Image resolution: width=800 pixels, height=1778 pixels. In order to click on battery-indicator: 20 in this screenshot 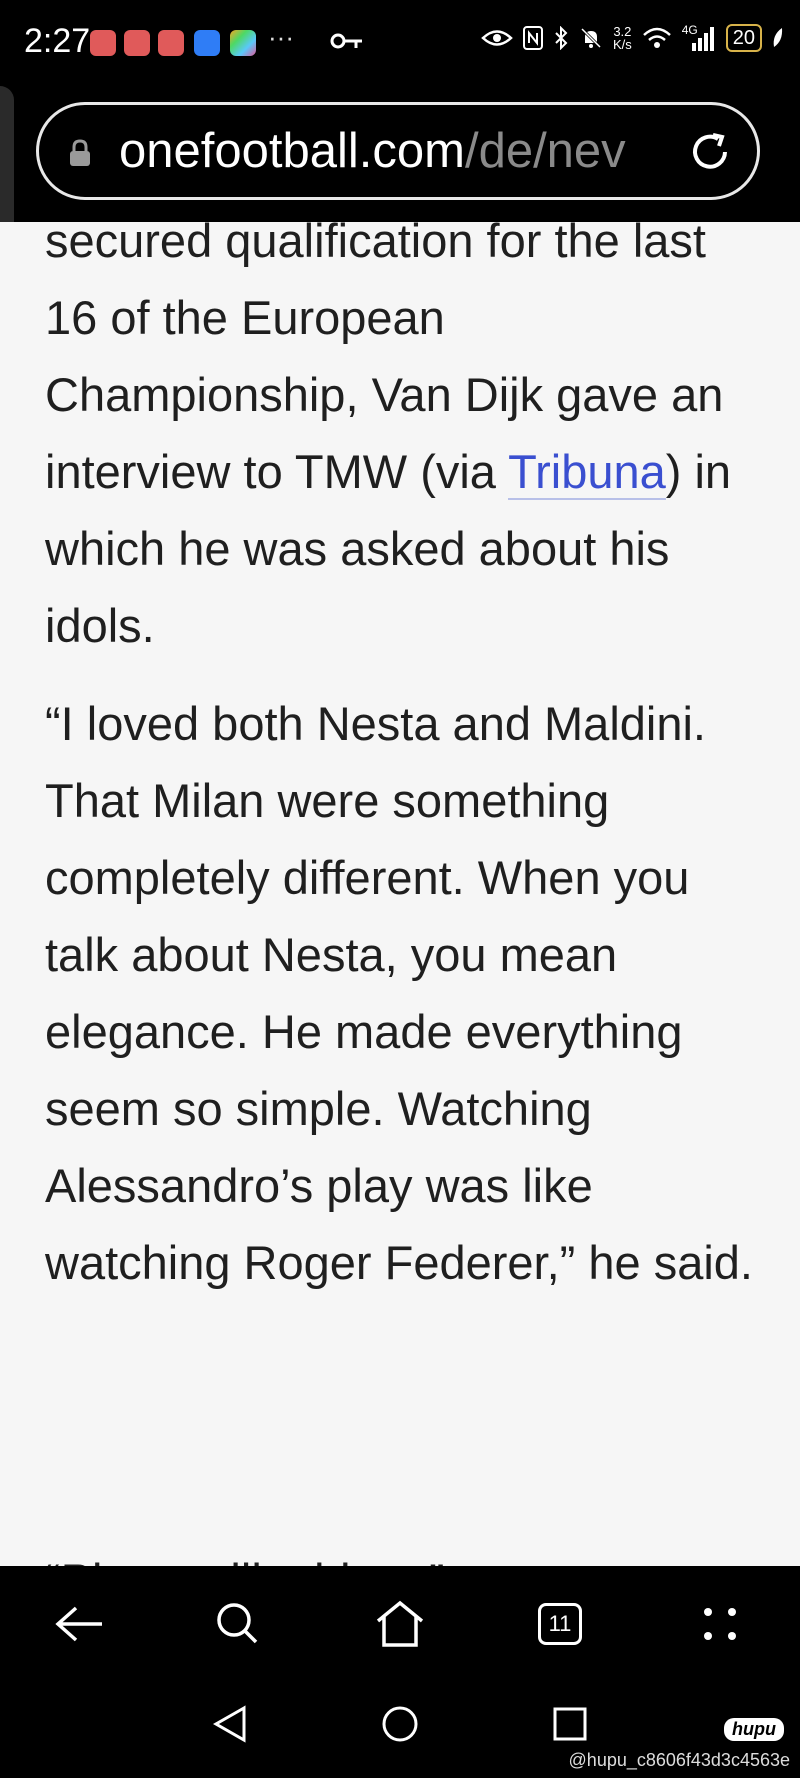, I will do `click(743, 38)`.